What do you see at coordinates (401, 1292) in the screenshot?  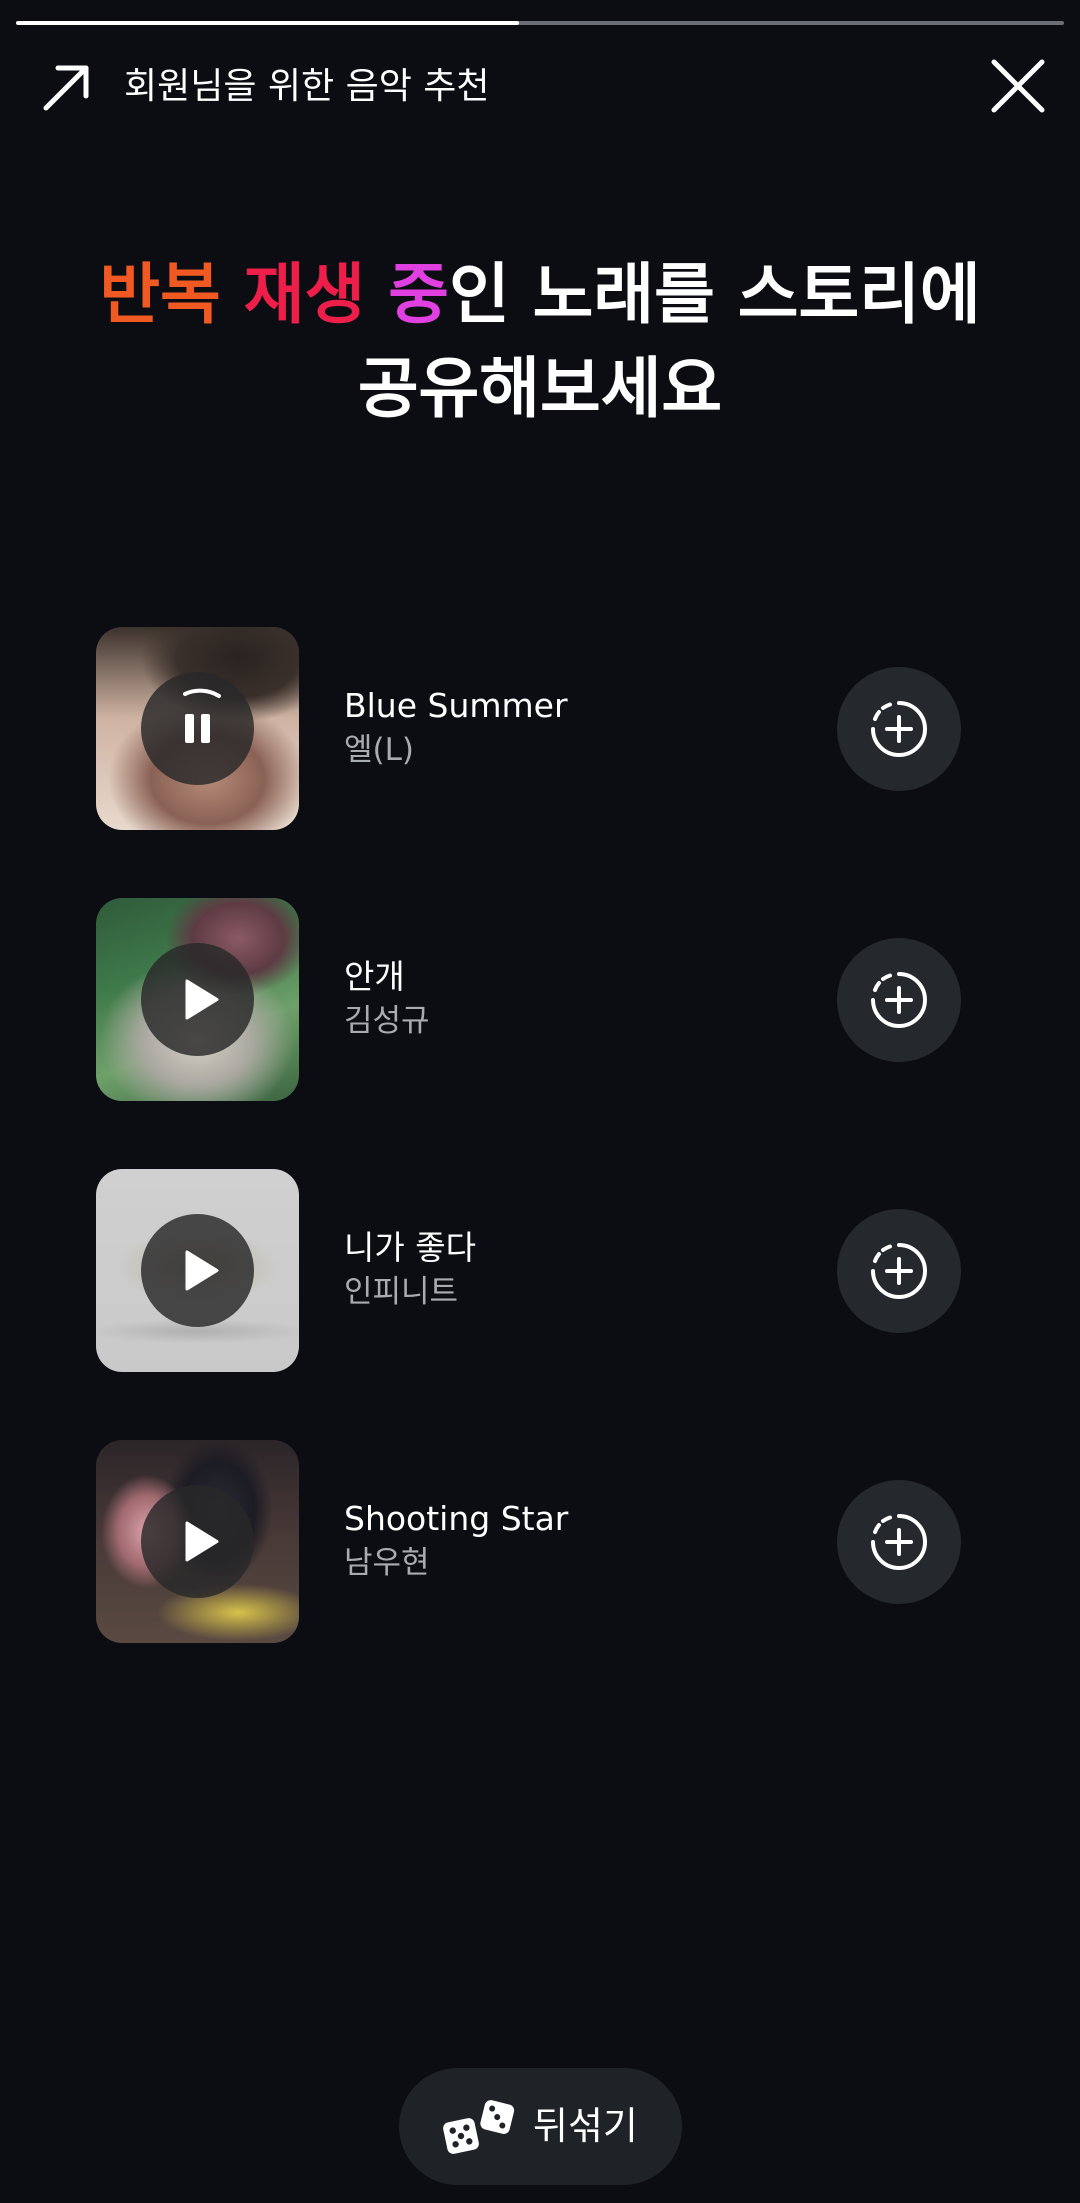 I see `song-artist: 인피니트` at bounding box center [401, 1292].